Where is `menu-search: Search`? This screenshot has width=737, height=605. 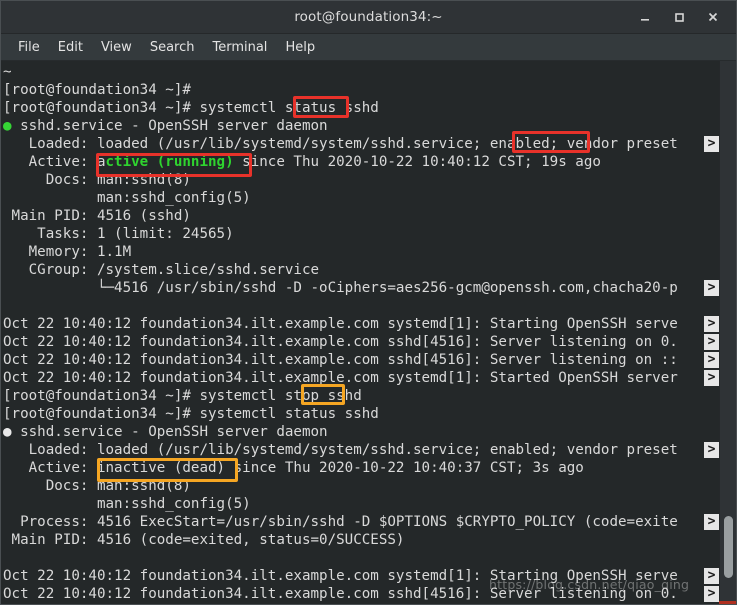 menu-search: Search is located at coordinates (172, 47).